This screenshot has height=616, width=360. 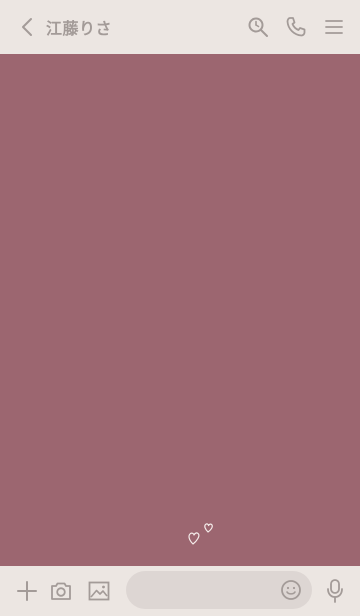 I want to click on menu-button, so click(x=334, y=27).